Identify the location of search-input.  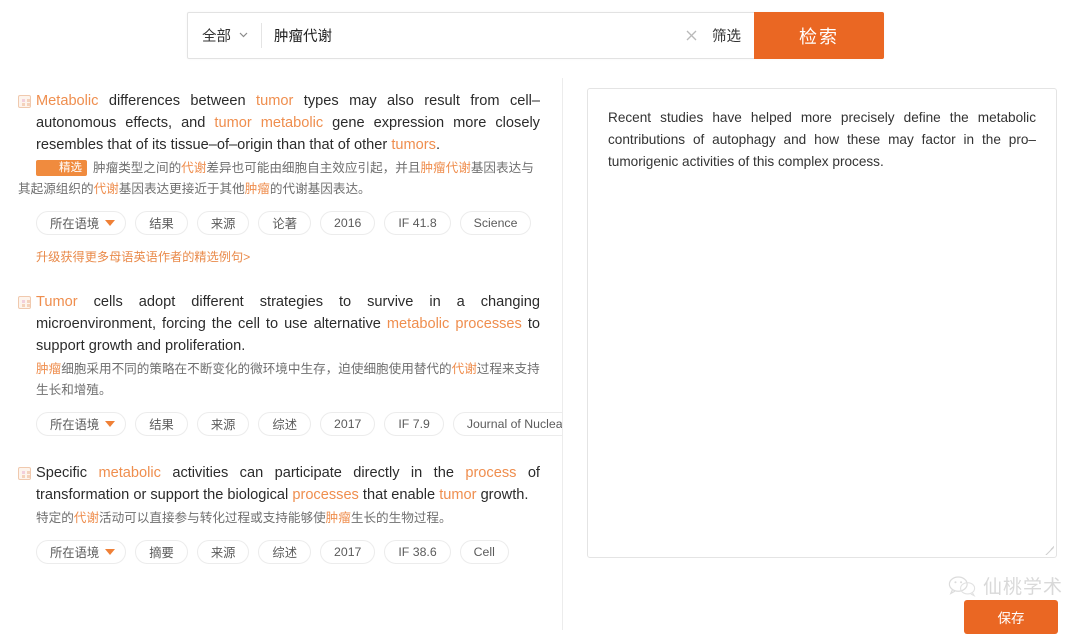
(469, 35).